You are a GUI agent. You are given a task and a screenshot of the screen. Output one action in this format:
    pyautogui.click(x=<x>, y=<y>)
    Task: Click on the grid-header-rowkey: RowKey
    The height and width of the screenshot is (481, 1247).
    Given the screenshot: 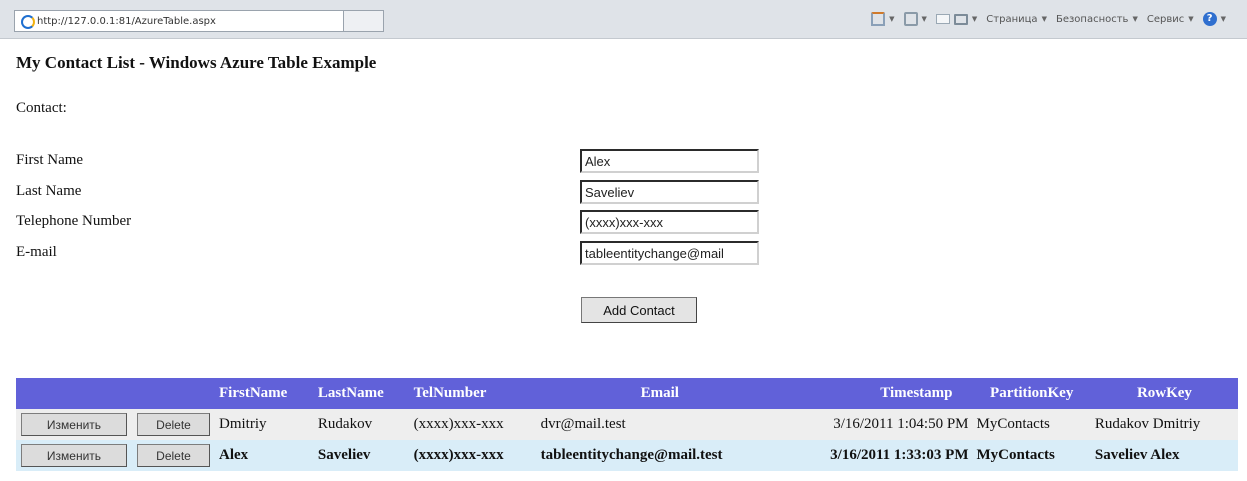 What is the action you would take?
    pyautogui.click(x=1164, y=393)
    